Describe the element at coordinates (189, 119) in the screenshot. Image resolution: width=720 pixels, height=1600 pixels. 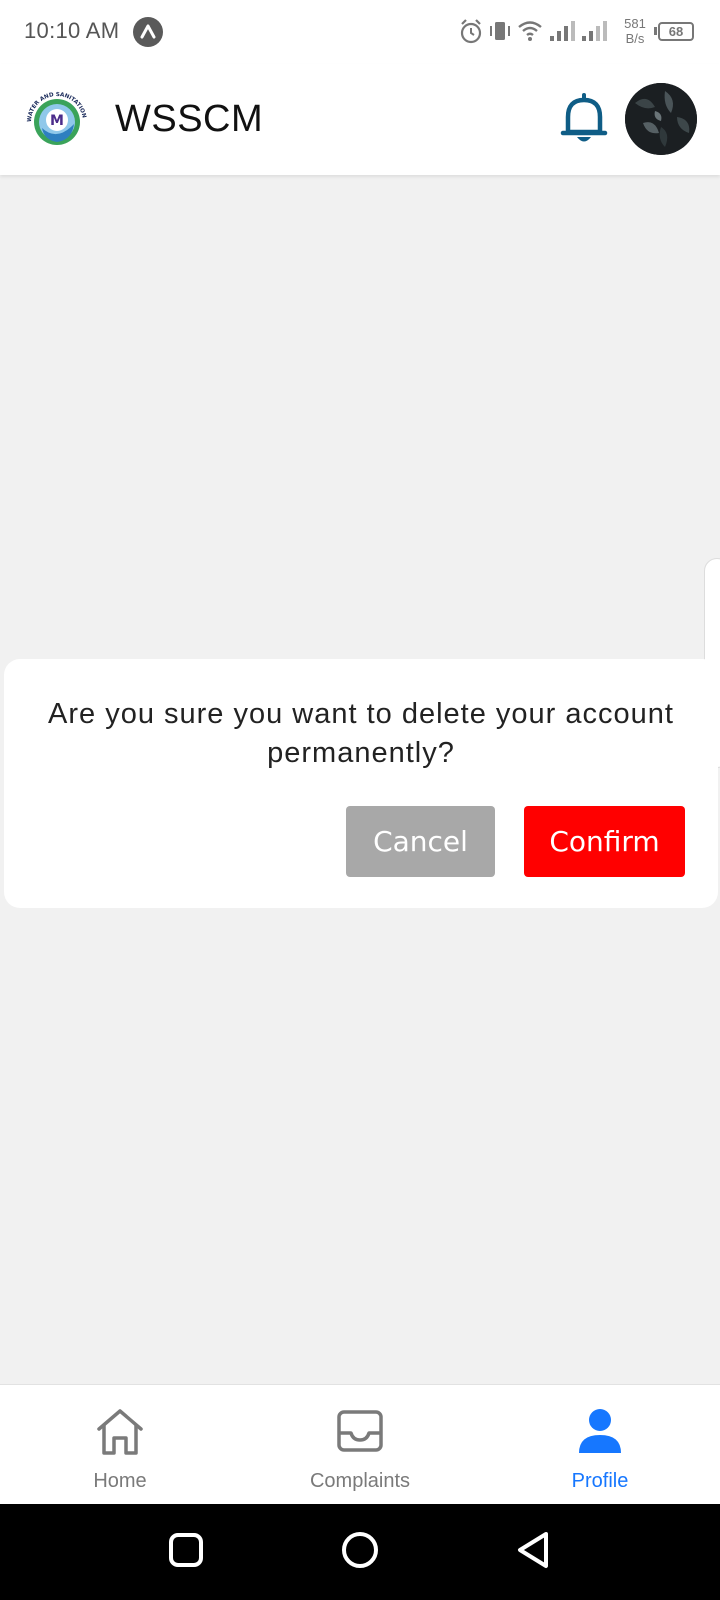
I see `app-title: WSSCM` at that location.